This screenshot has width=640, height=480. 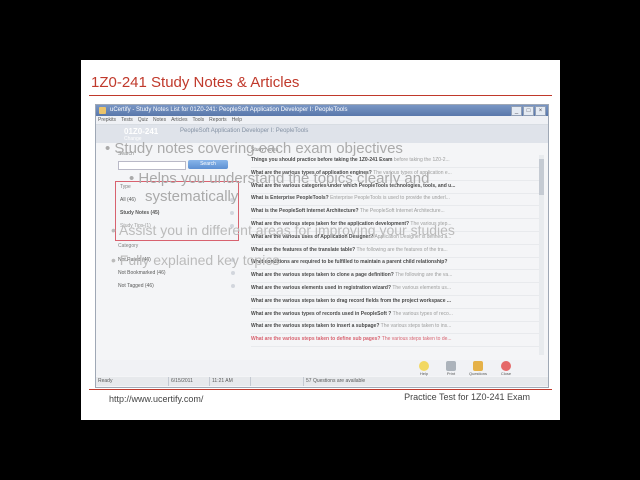 What do you see at coordinates (127, 120) in the screenshot?
I see `menu-tests: Tests` at bounding box center [127, 120].